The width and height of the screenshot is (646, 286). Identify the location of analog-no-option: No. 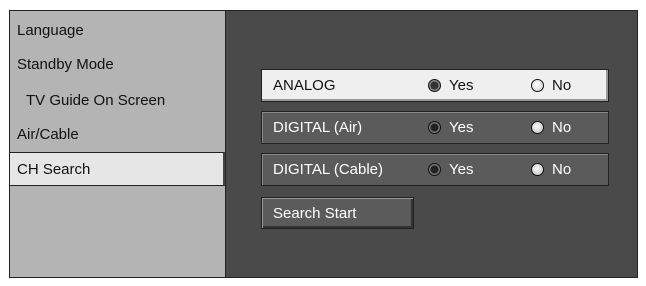
(551, 85).